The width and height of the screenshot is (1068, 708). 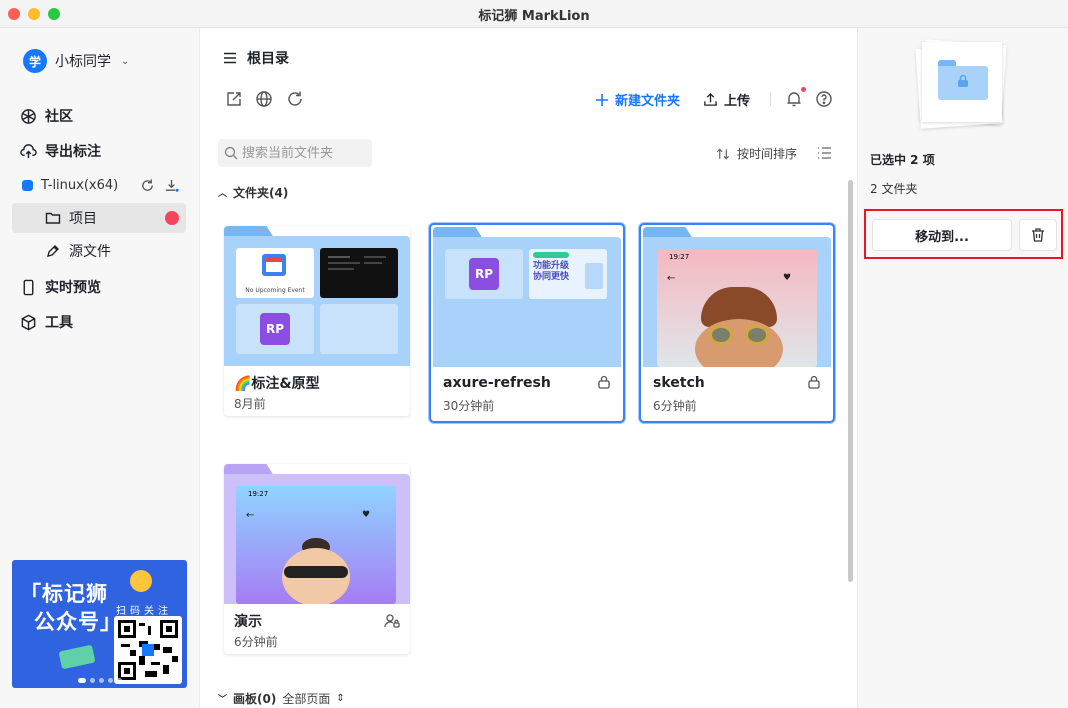 What do you see at coordinates (527, 302) in the screenshot?
I see `folder-preview: RP 功能升级 协同更快` at bounding box center [527, 302].